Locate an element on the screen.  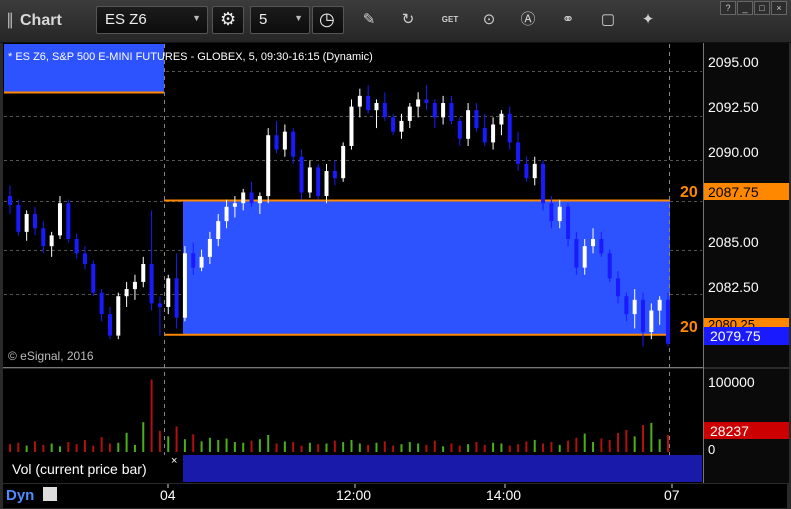
time-tick-label: 04 is located at coordinates (168, 495).